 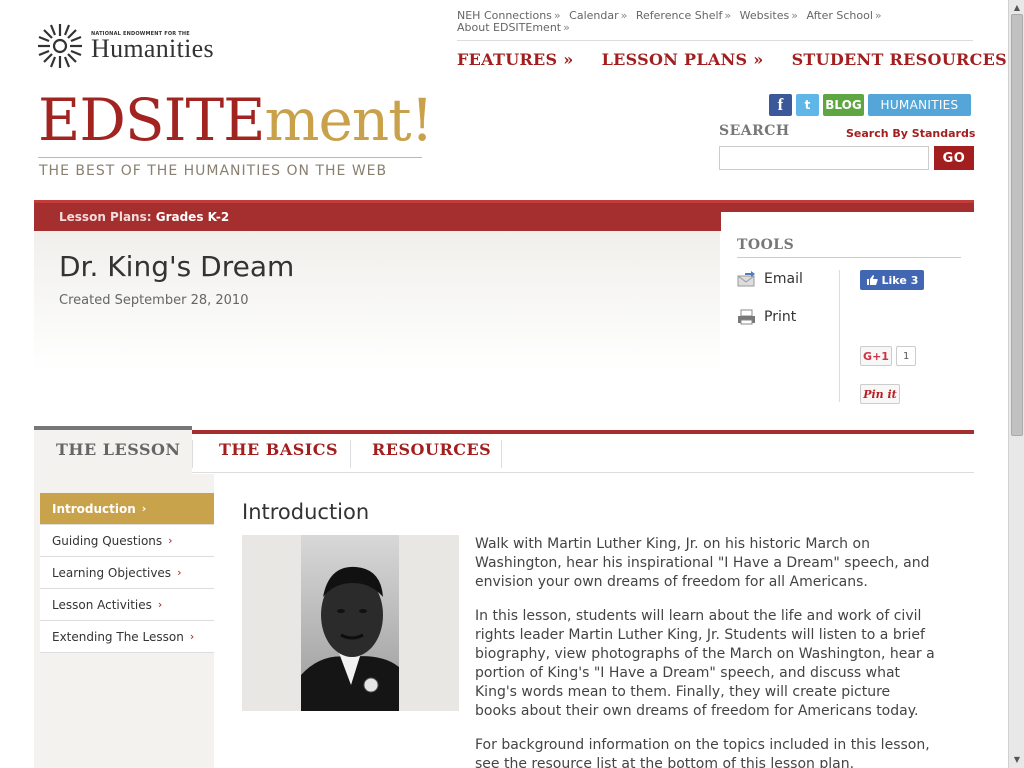 What do you see at coordinates (843, 105) in the screenshot?
I see `blog-button: BLOG` at bounding box center [843, 105].